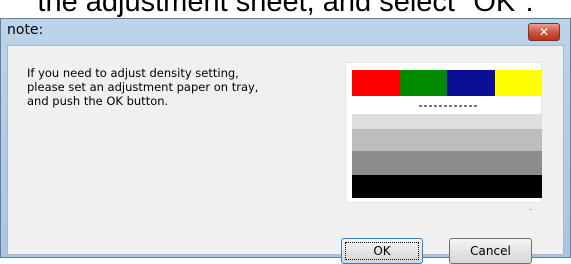 This screenshot has width=571, height=264. What do you see at coordinates (447, 186) in the screenshot?
I see `black-band` at bounding box center [447, 186].